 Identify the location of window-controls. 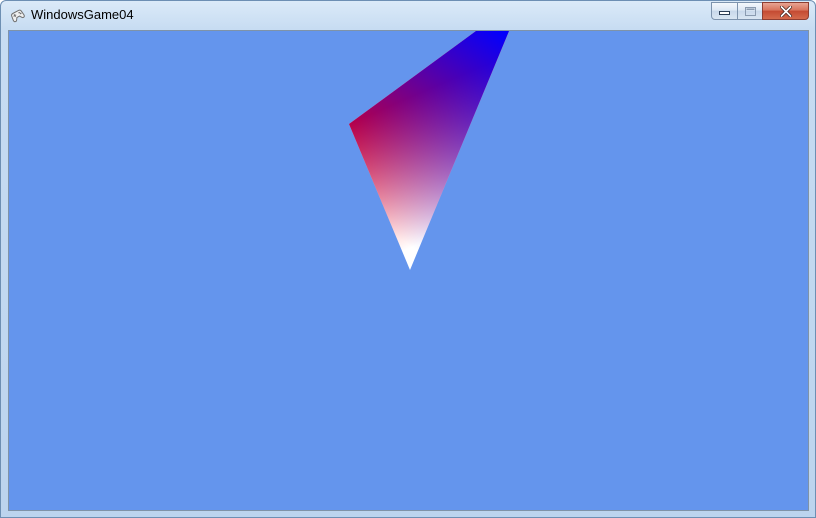
(760, 11).